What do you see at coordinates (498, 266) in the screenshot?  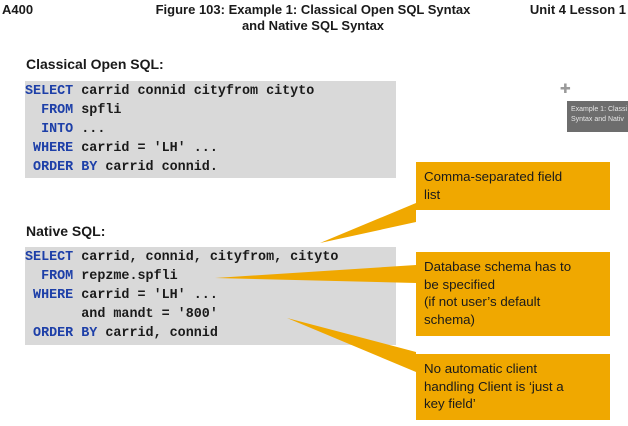 I see `callout-text: Database schema has to` at bounding box center [498, 266].